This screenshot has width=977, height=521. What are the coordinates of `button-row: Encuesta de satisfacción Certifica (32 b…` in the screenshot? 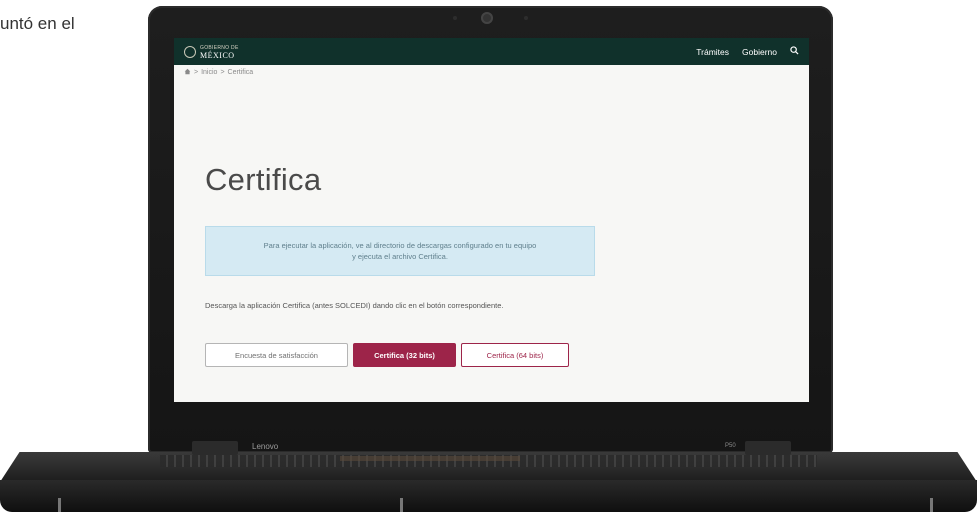 It's located at (387, 355).